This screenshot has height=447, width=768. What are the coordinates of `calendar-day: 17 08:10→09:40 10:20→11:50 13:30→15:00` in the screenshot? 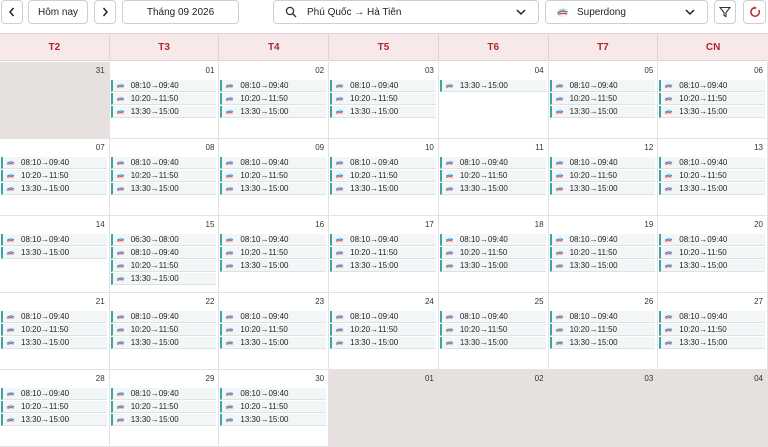 It's located at (384, 254).